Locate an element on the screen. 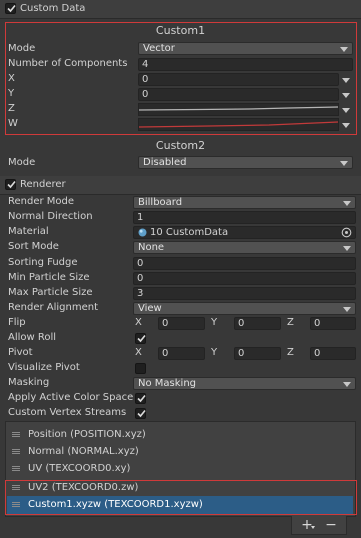 This screenshot has width=361, height=538. custom1-w-curve is located at coordinates (238, 124).